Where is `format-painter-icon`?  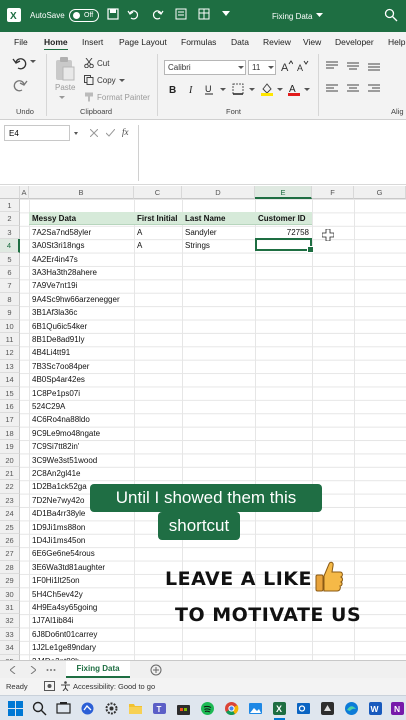
format-painter-icon is located at coordinates (89, 97).